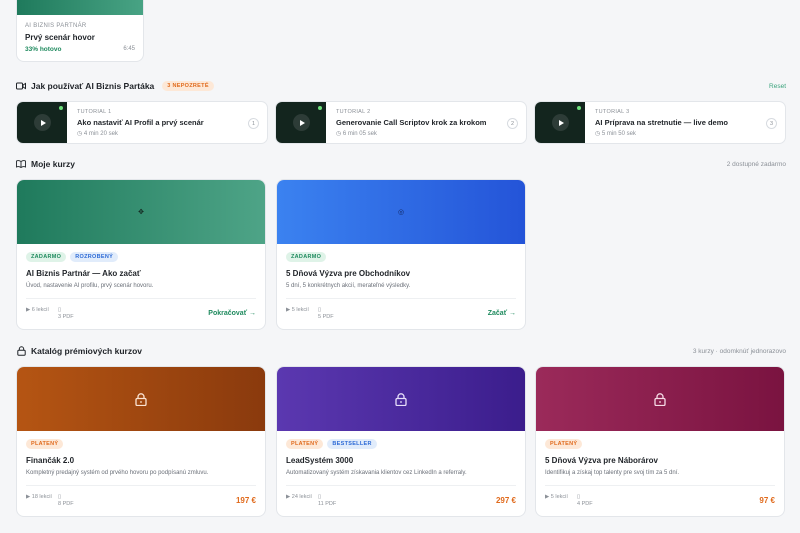 The width and height of the screenshot is (800, 533). I want to click on tutorial-duration: ◷ 4 min 20 sek, so click(97, 134).